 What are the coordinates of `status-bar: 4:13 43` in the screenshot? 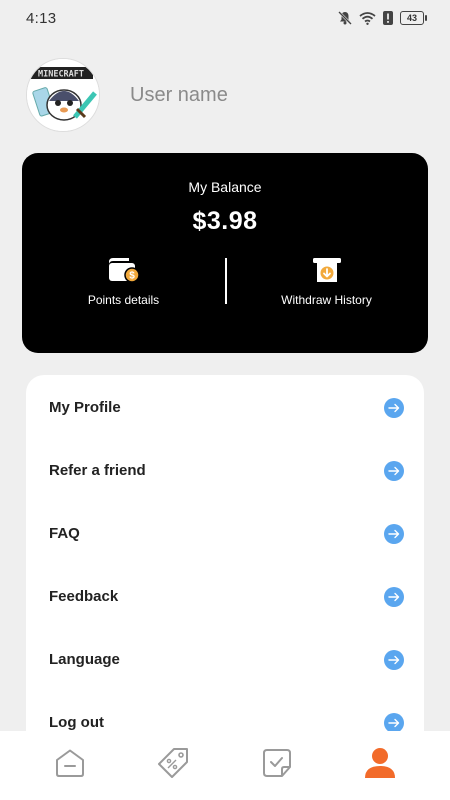 It's located at (225, 18).